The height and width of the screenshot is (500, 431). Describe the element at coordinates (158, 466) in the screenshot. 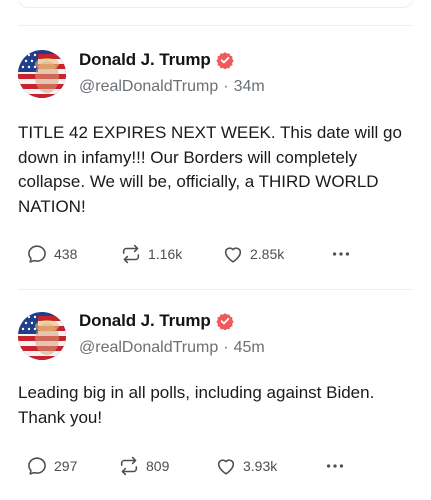

I see `repost-count: 809` at that location.